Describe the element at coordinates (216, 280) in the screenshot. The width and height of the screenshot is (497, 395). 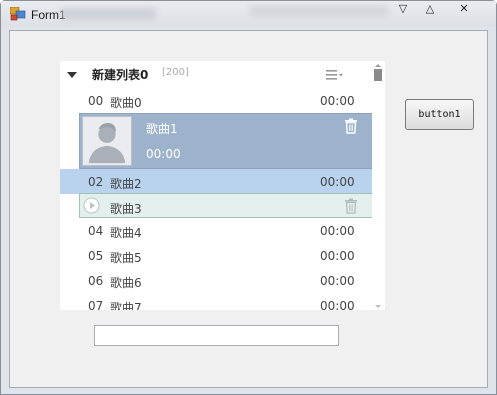
I see `list-item: 06 歌曲6 00:00` at that location.